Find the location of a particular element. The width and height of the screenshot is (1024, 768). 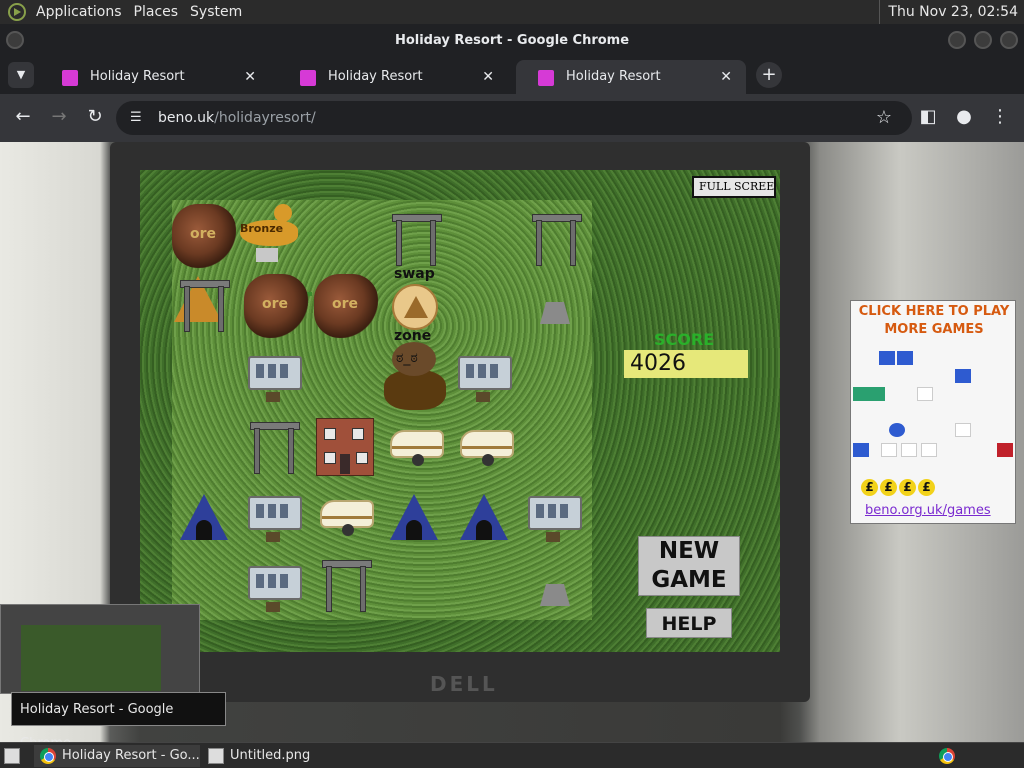

swap-label: swap is located at coordinates (414, 274).